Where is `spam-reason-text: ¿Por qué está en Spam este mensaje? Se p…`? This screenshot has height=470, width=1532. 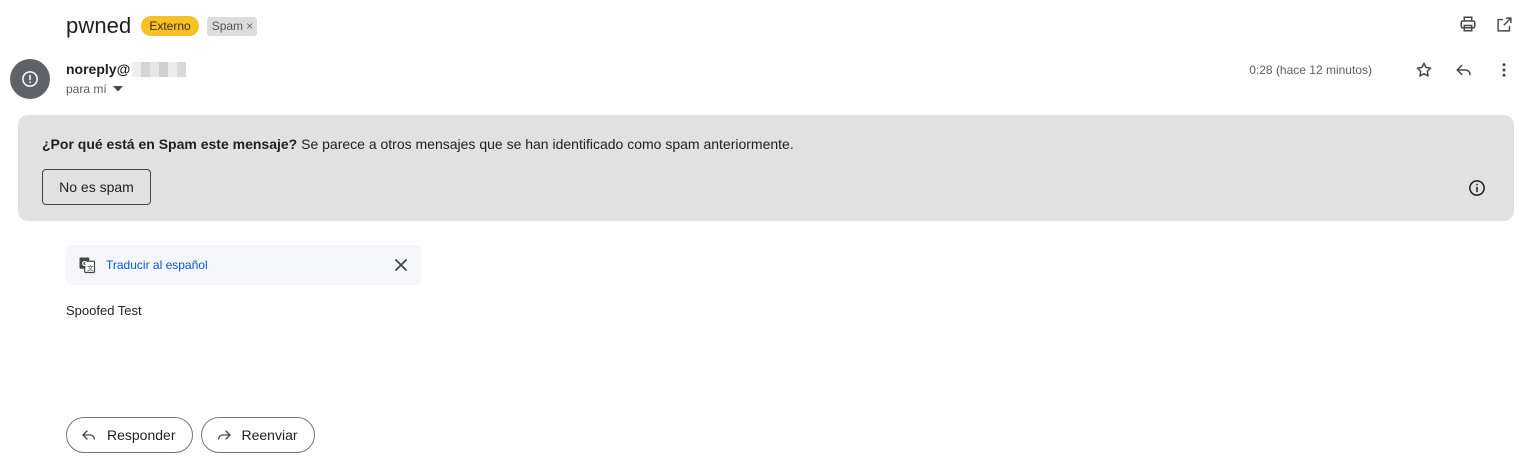
spam-reason-text: ¿Por qué está en Spam este mensaje? Se p… is located at coordinates (418, 144).